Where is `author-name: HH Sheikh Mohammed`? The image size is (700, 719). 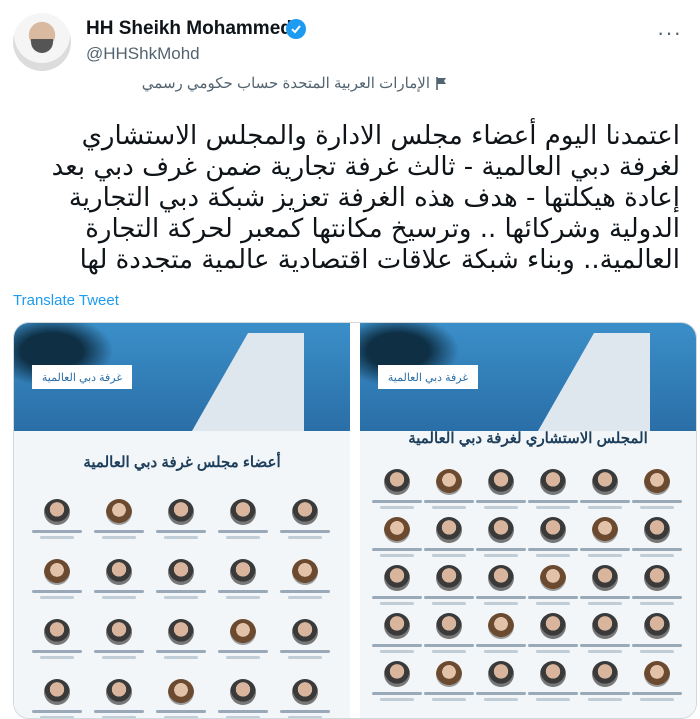 author-name: HH Sheikh Mohammed is located at coordinates (189, 29).